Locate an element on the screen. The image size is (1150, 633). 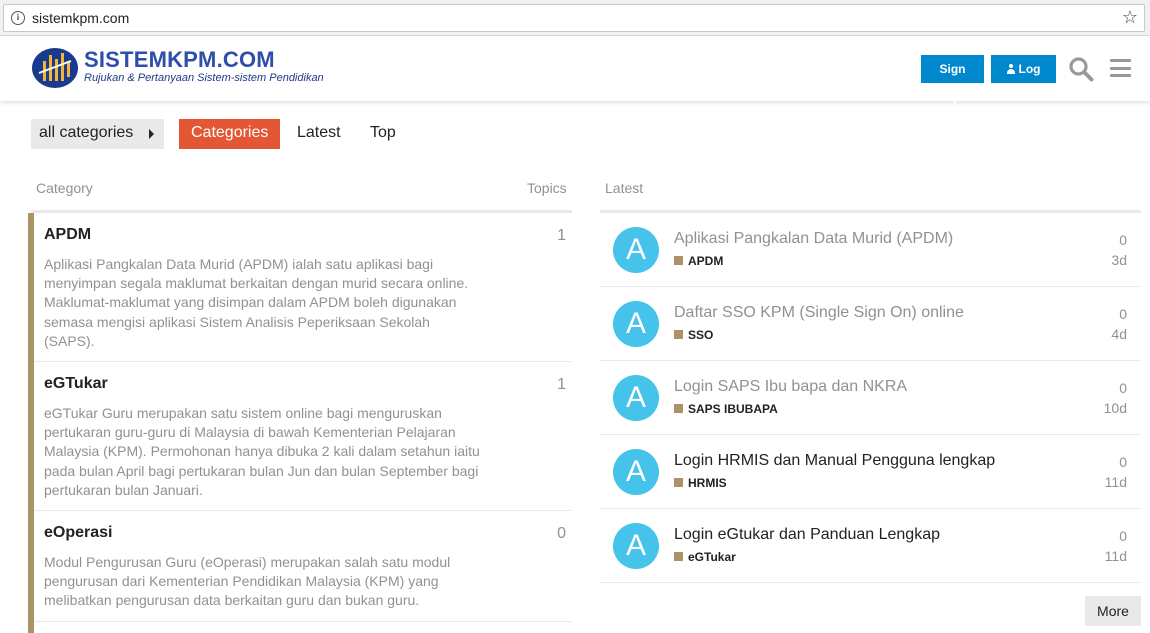
topic-age: 3d is located at coordinates (1119, 260).